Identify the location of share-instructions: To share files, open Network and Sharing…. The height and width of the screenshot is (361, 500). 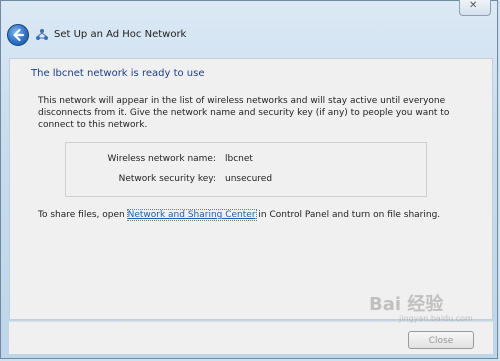
(239, 215).